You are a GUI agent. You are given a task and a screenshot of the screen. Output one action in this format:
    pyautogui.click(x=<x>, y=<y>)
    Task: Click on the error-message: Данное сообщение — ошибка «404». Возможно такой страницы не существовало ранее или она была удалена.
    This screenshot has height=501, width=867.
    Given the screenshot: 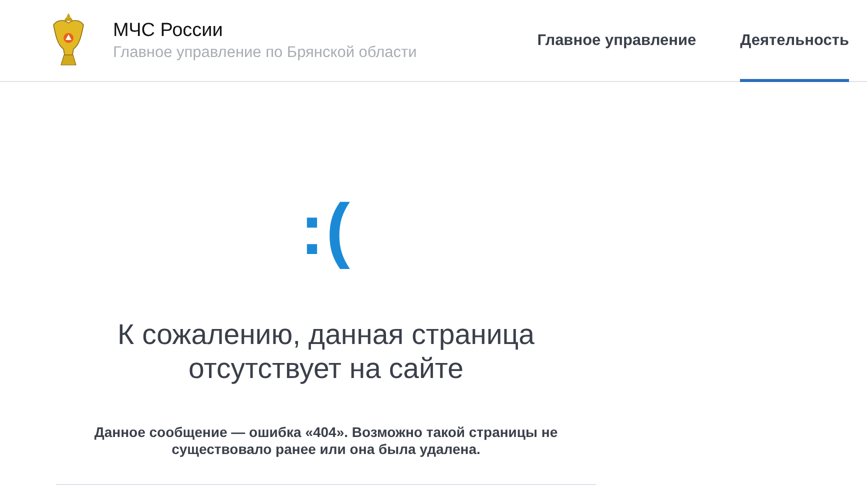 What is the action you would take?
    pyautogui.click(x=326, y=441)
    